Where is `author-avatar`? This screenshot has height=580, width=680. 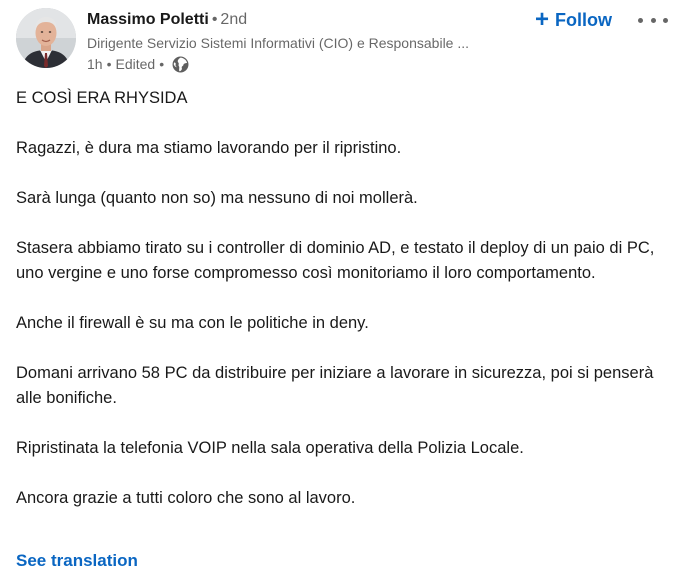
author-avatar is located at coordinates (46, 38).